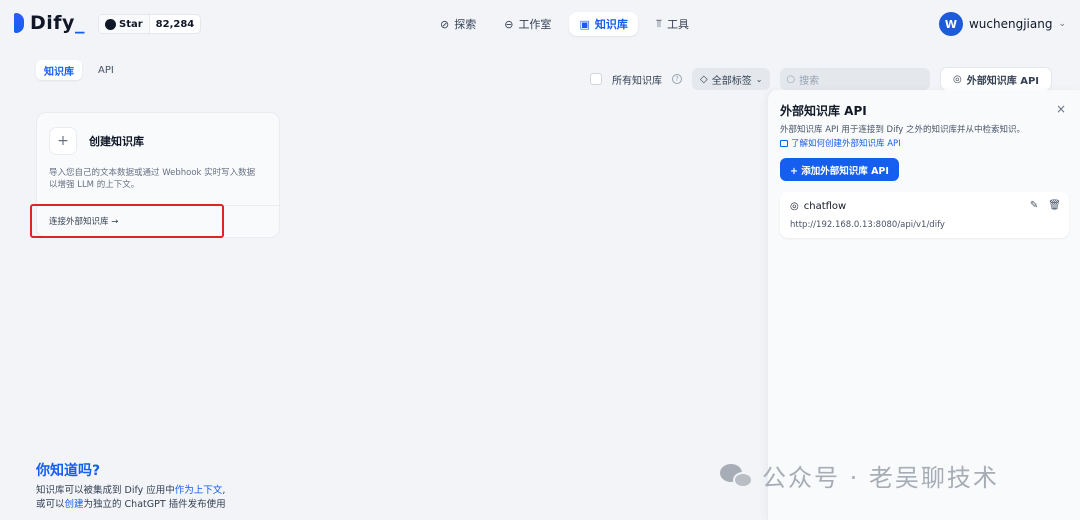 Image resolution: width=1080 pixels, height=520 pixels. I want to click on highlight-annotation-box, so click(127, 221).